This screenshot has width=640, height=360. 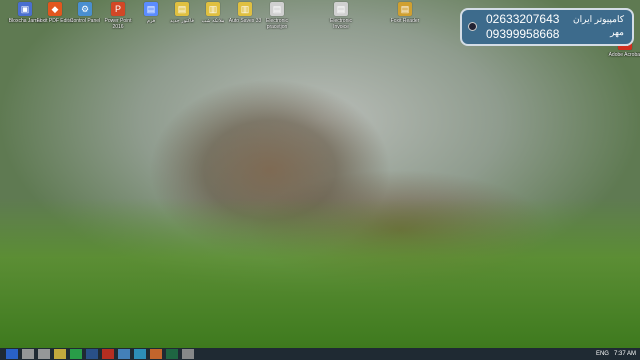 What do you see at coordinates (60, 354) in the screenshot?
I see `explorer-taskbar-icon` at bounding box center [60, 354].